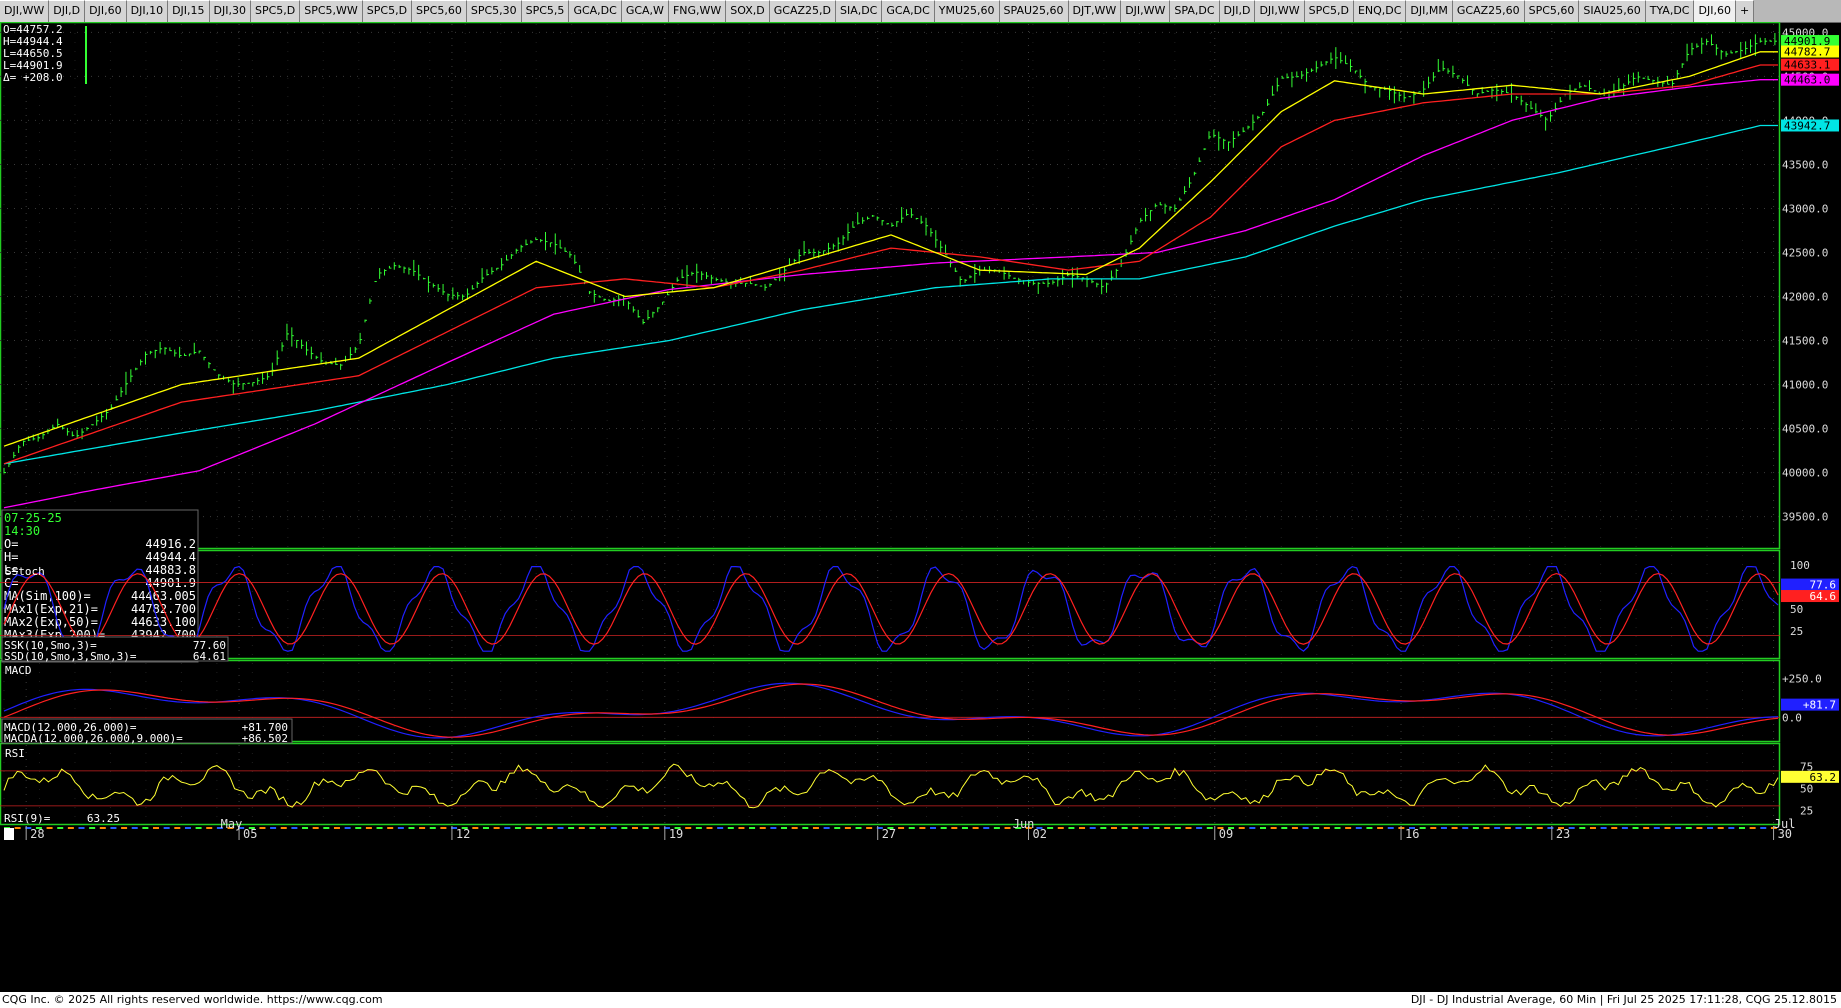  Describe the element at coordinates (1805, 473) in the screenshot. I see `price-tick-label: 40000.0` at that location.